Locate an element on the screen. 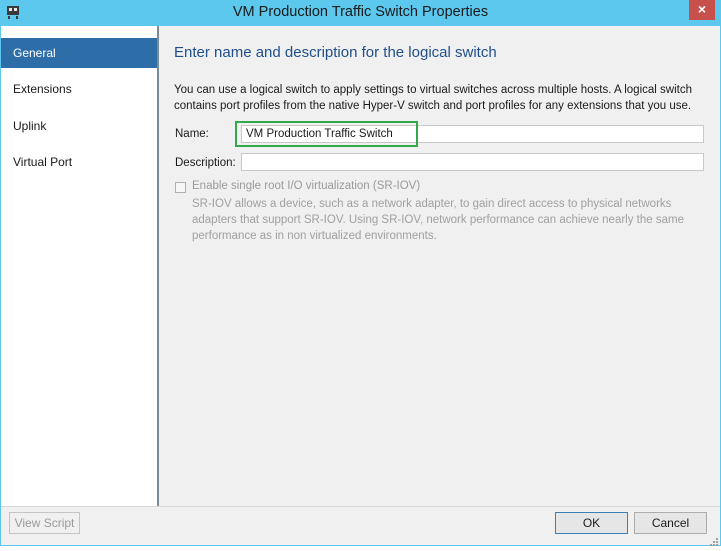  close-icon: × is located at coordinates (702, 9).